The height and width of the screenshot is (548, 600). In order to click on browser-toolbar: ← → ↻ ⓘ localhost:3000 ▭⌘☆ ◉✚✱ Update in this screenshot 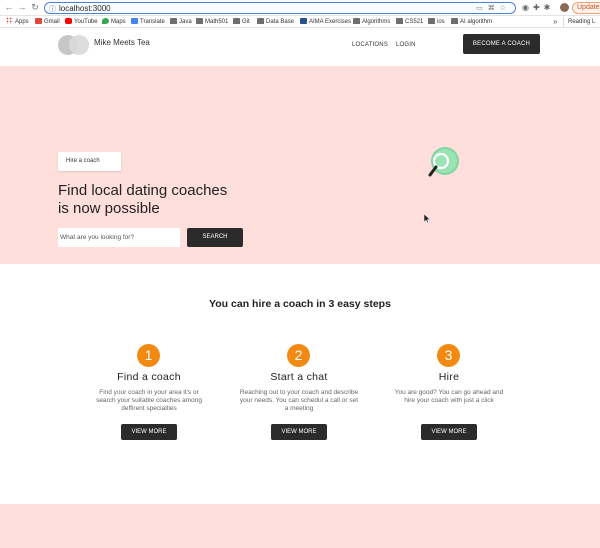, I will do `click(300, 8)`.